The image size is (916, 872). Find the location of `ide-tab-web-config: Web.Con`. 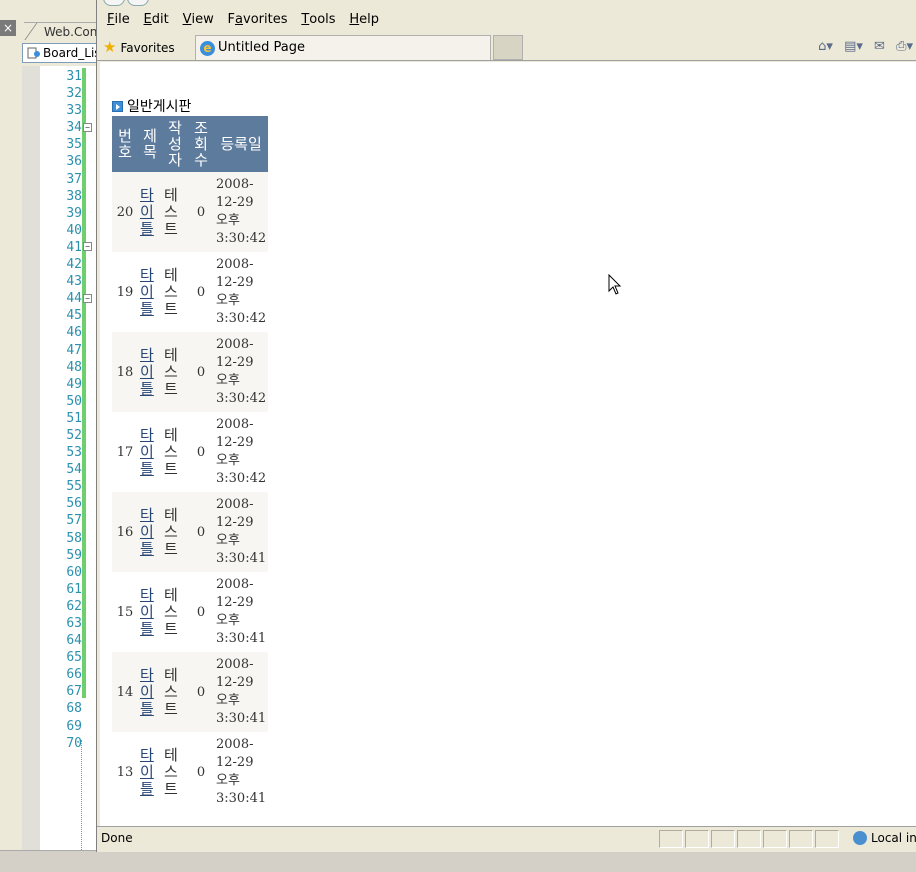

ide-tab-web-config: Web.Con is located at coordinates (62, 31).